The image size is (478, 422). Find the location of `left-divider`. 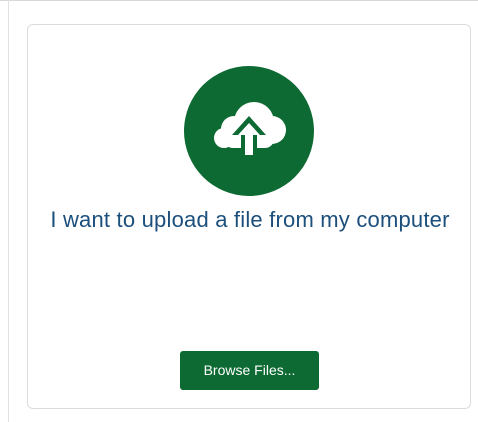

left-divider is located at coordinates (8, 211).